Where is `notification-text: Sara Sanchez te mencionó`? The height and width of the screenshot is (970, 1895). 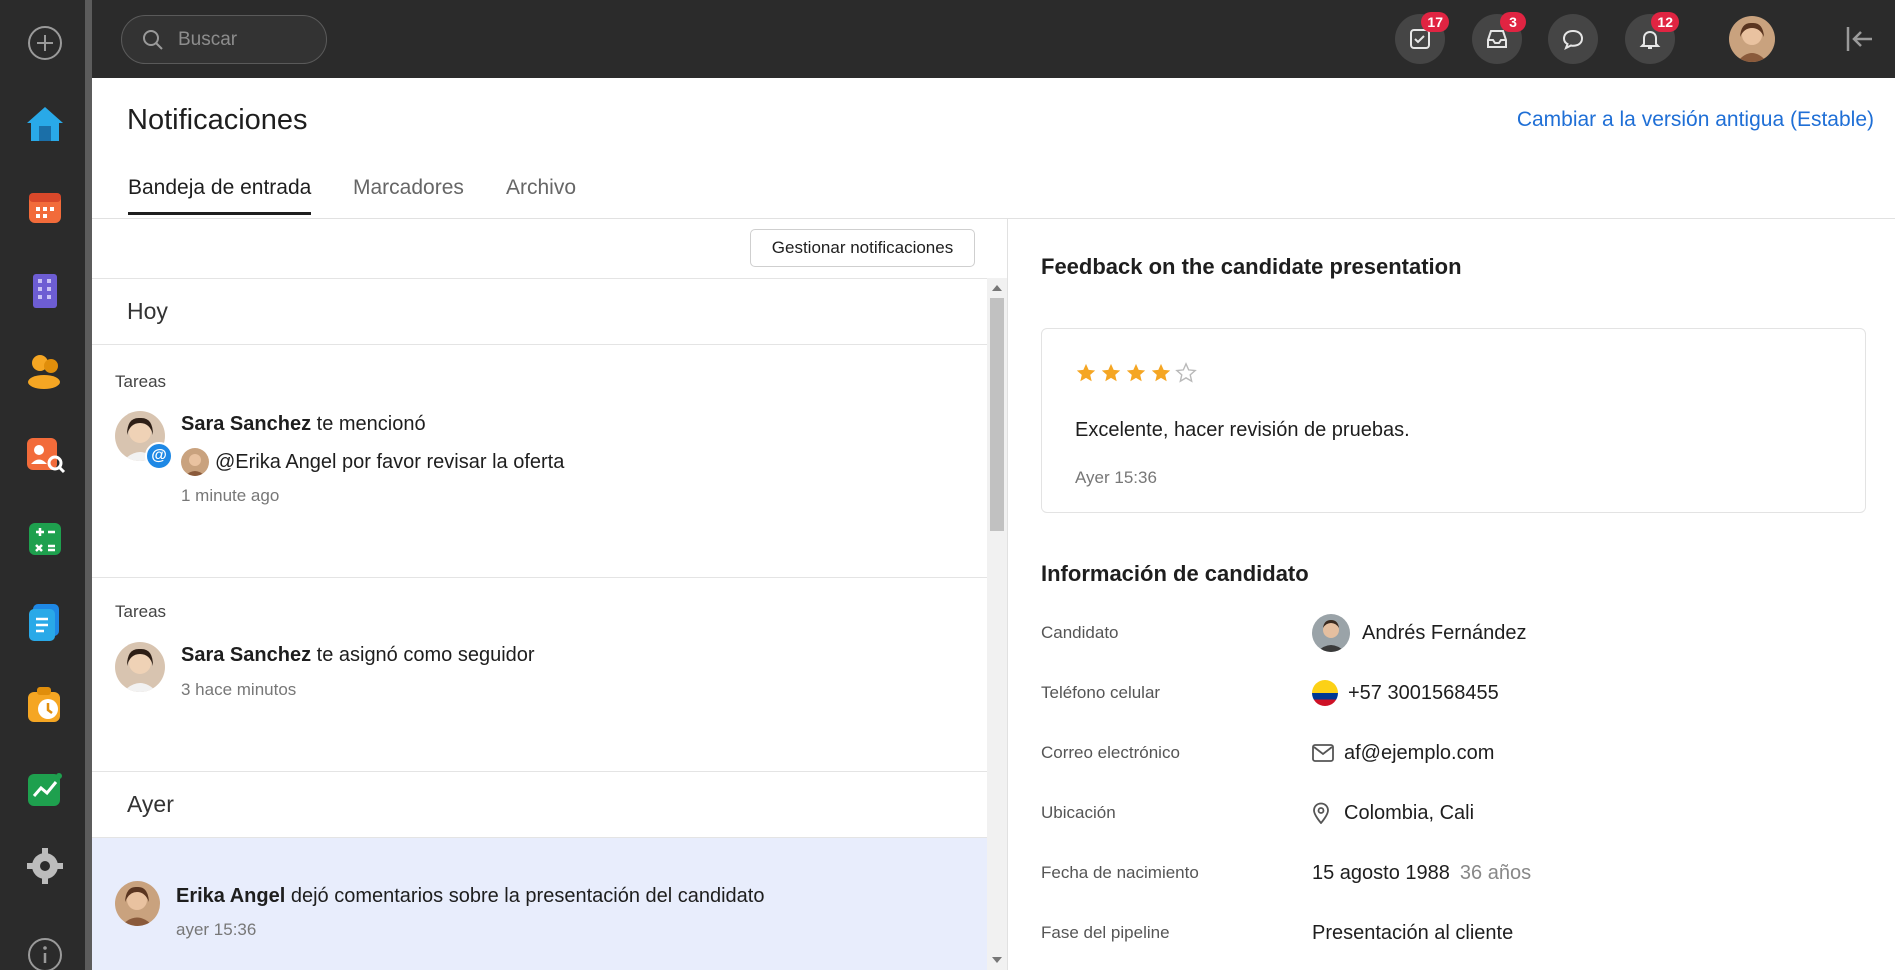
notification-text: Sara Sanchez te mencionó is located at coordinates (303, 424).